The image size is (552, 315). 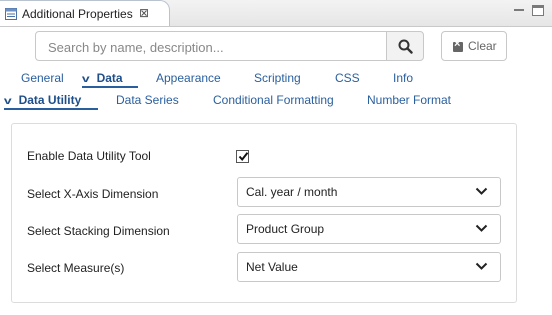 I want to click on stacking-dimension-label: Select Stacking Dimension, so click(x=98, y=231).